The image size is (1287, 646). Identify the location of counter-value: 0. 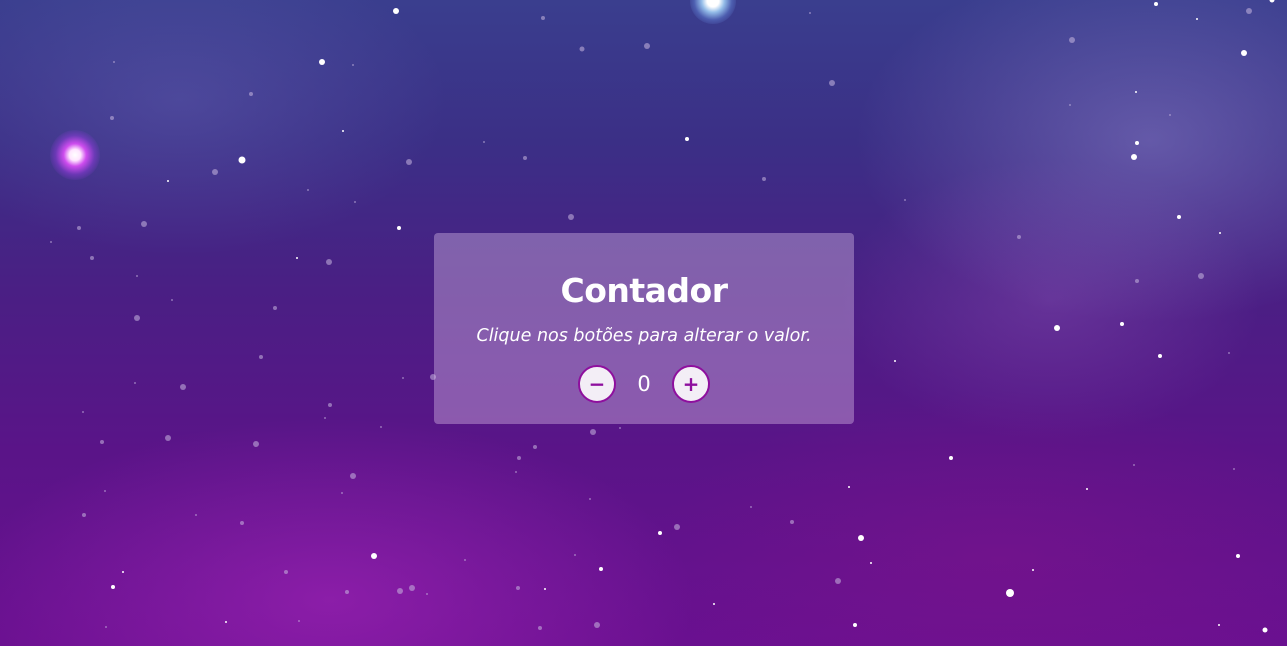
(644, 384).